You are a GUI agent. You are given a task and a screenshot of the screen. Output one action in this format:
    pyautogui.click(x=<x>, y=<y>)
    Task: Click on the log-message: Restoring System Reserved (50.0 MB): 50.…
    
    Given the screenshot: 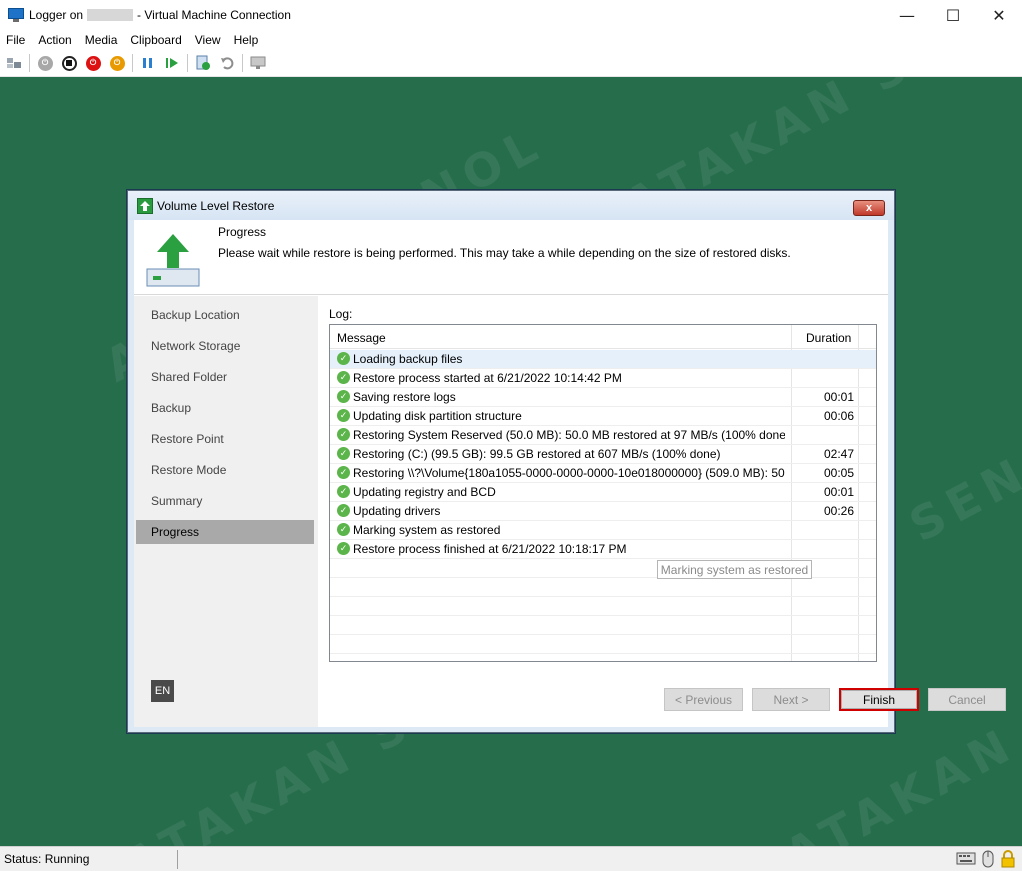 What is the action you would take?
    pyautogui.click(x=569, y=435)
    